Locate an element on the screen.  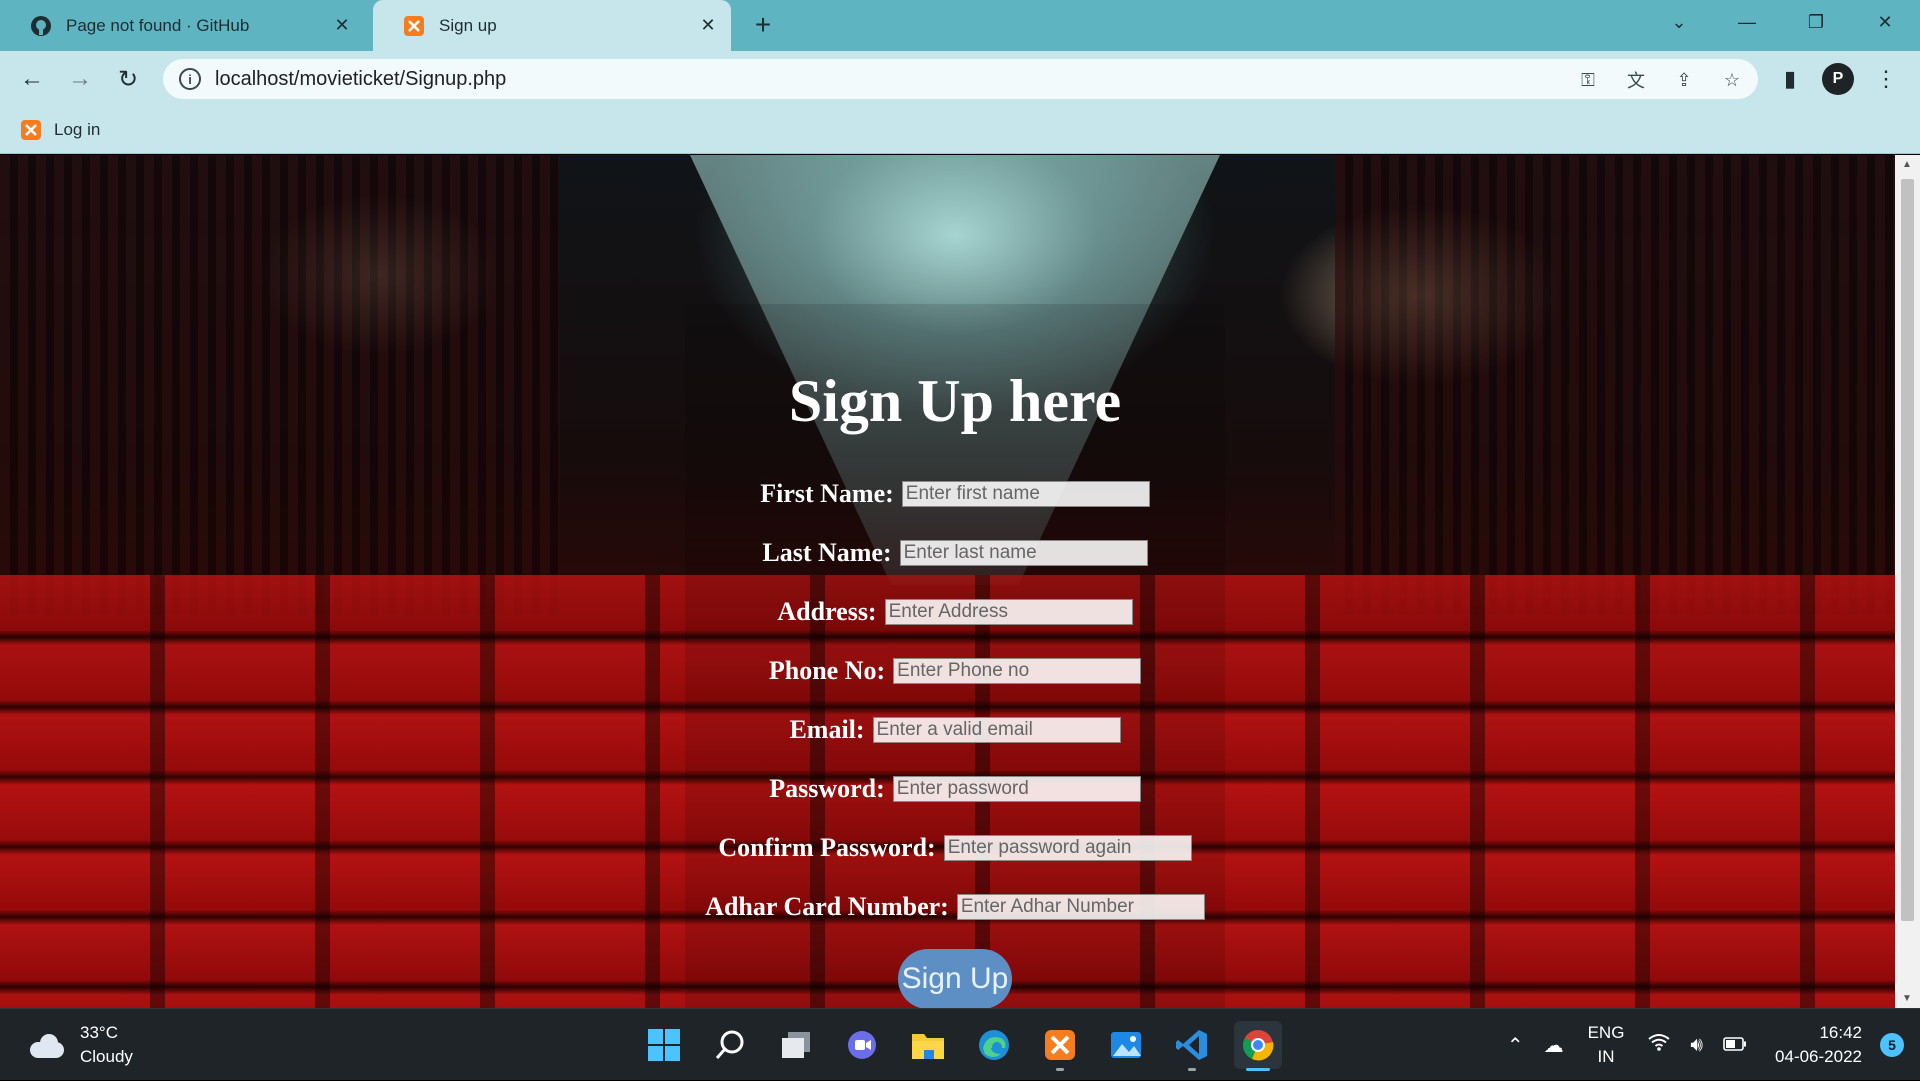
first-name-label: First Name: is located at coordinates (827, 493).